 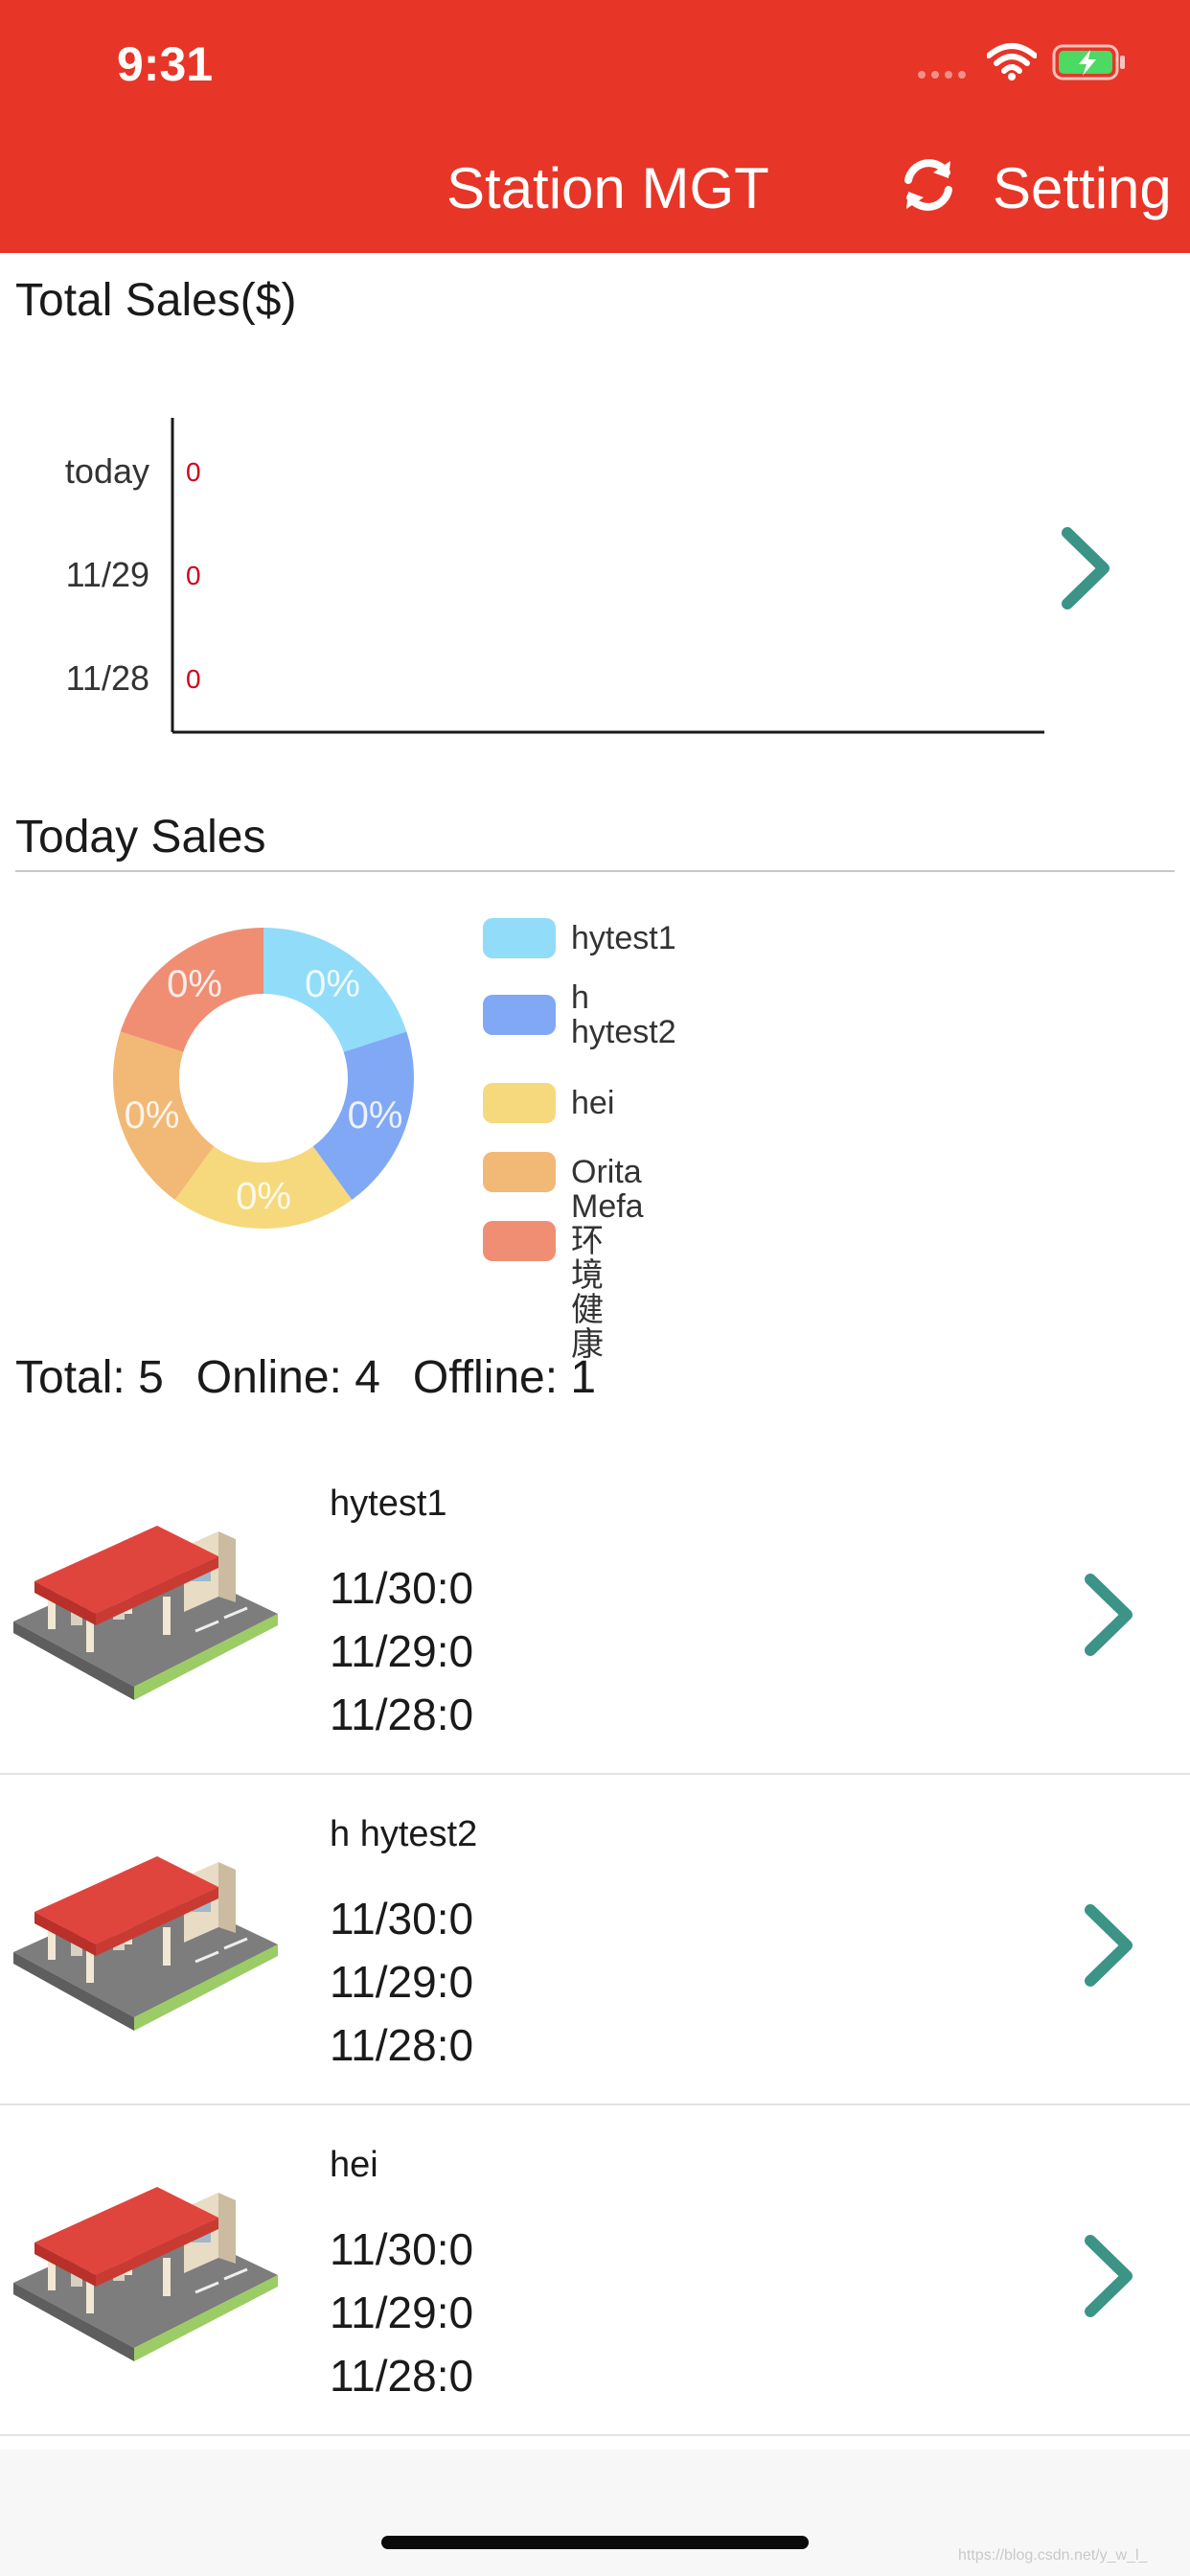 I want to click on legend-label: Orita Mefa, so click(x=607, y=1189).